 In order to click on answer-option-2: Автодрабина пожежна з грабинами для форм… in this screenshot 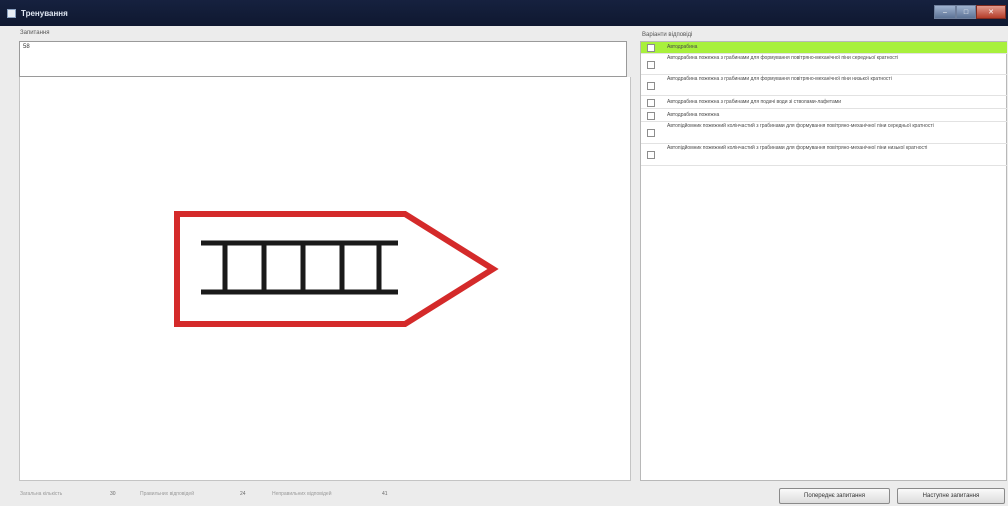, I will do `click(824, 64)`.